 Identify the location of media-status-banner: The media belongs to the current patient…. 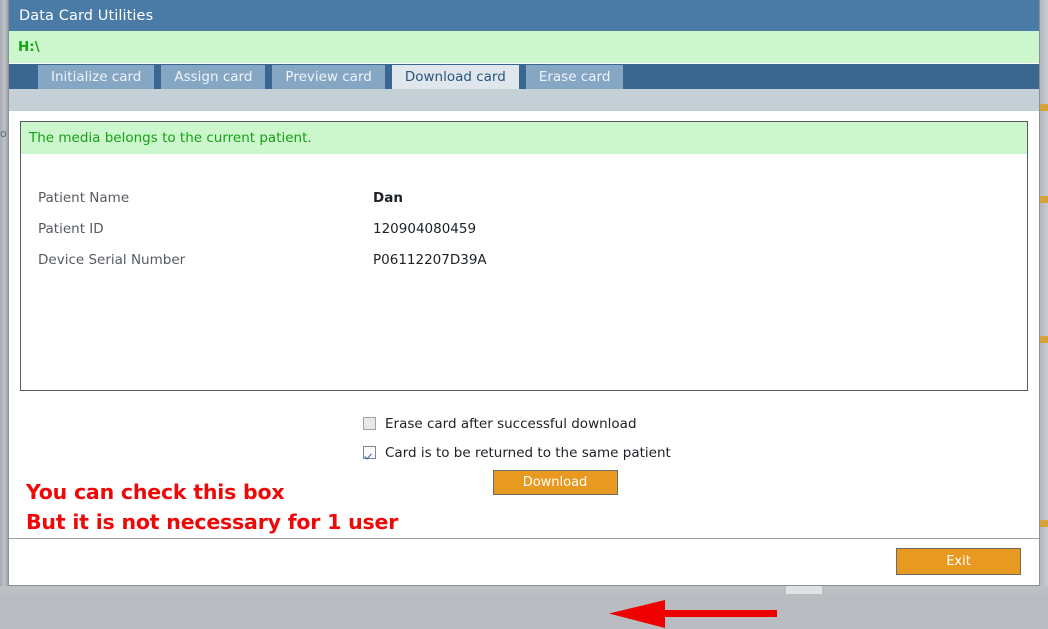
(524, 138).